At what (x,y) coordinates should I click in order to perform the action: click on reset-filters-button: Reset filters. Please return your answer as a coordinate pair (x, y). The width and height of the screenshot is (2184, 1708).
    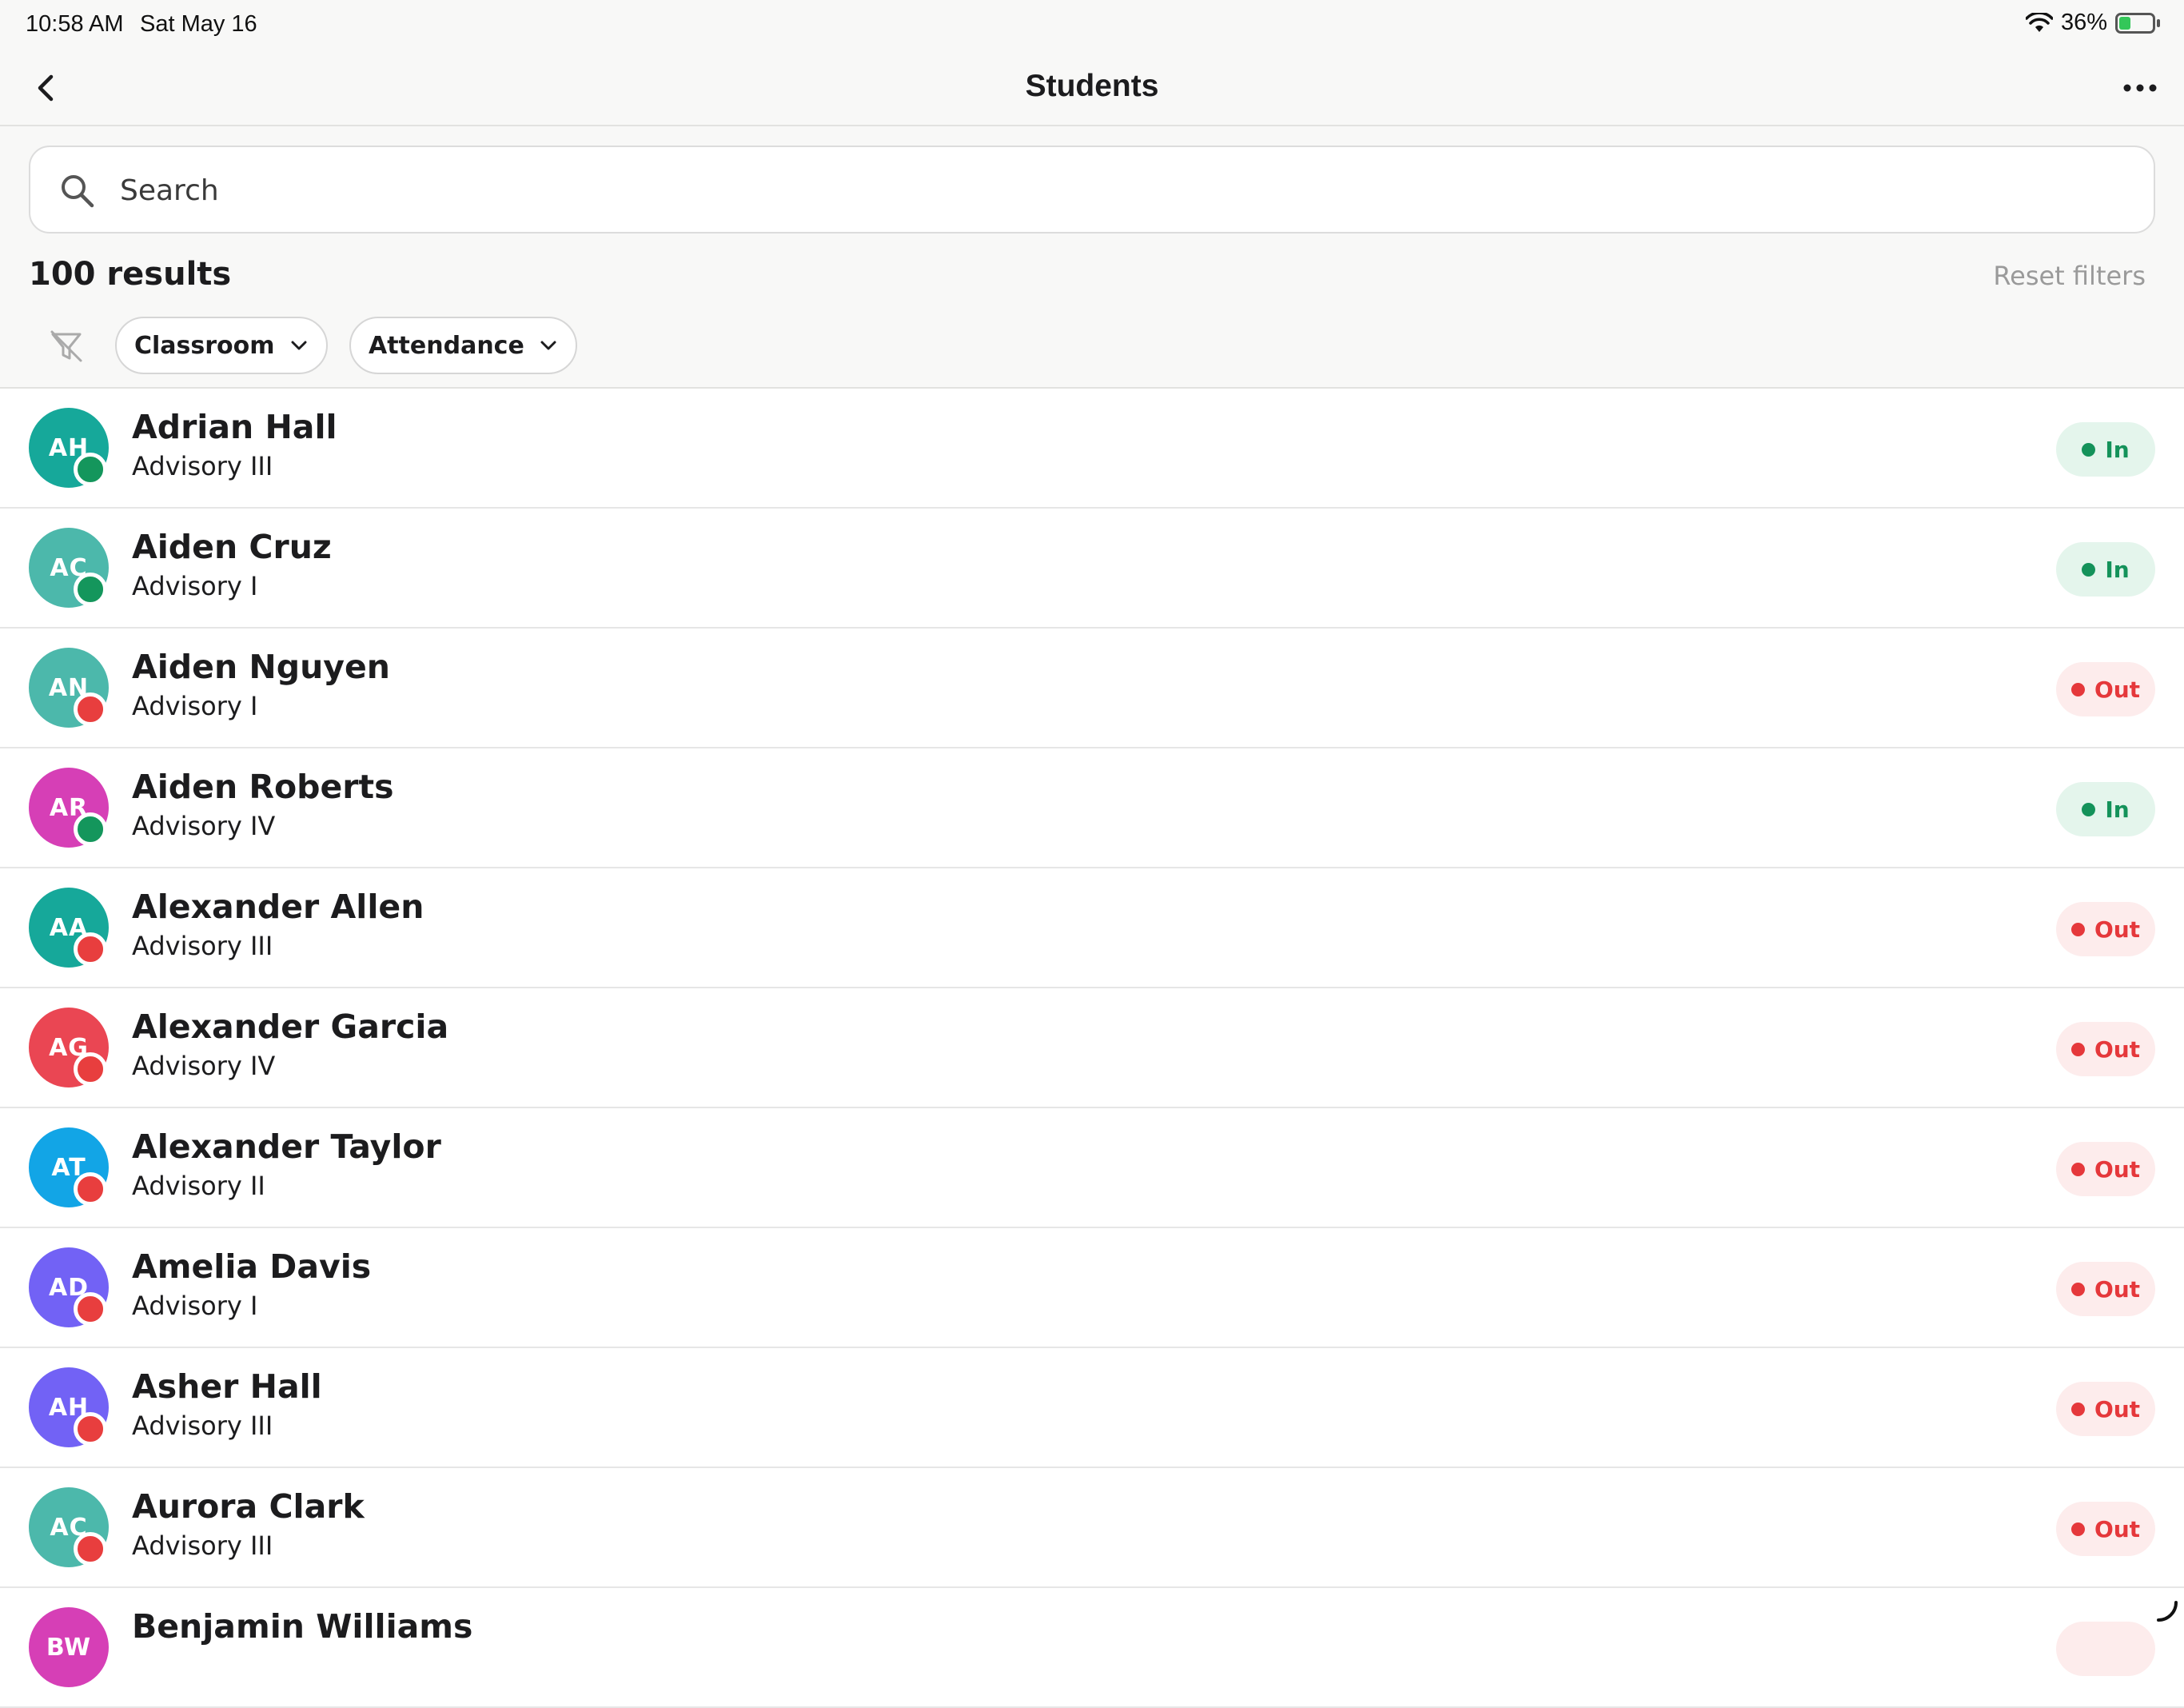
    Looking at the image, I should click on (2069, 276).